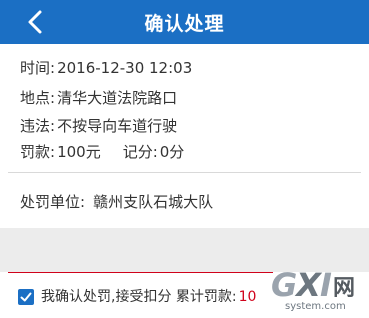 This screenshot has width=369, height=318. Describe the element at coordinates (38, 152) in the screenshot. I see `fine-label: 罚款:` at that location.